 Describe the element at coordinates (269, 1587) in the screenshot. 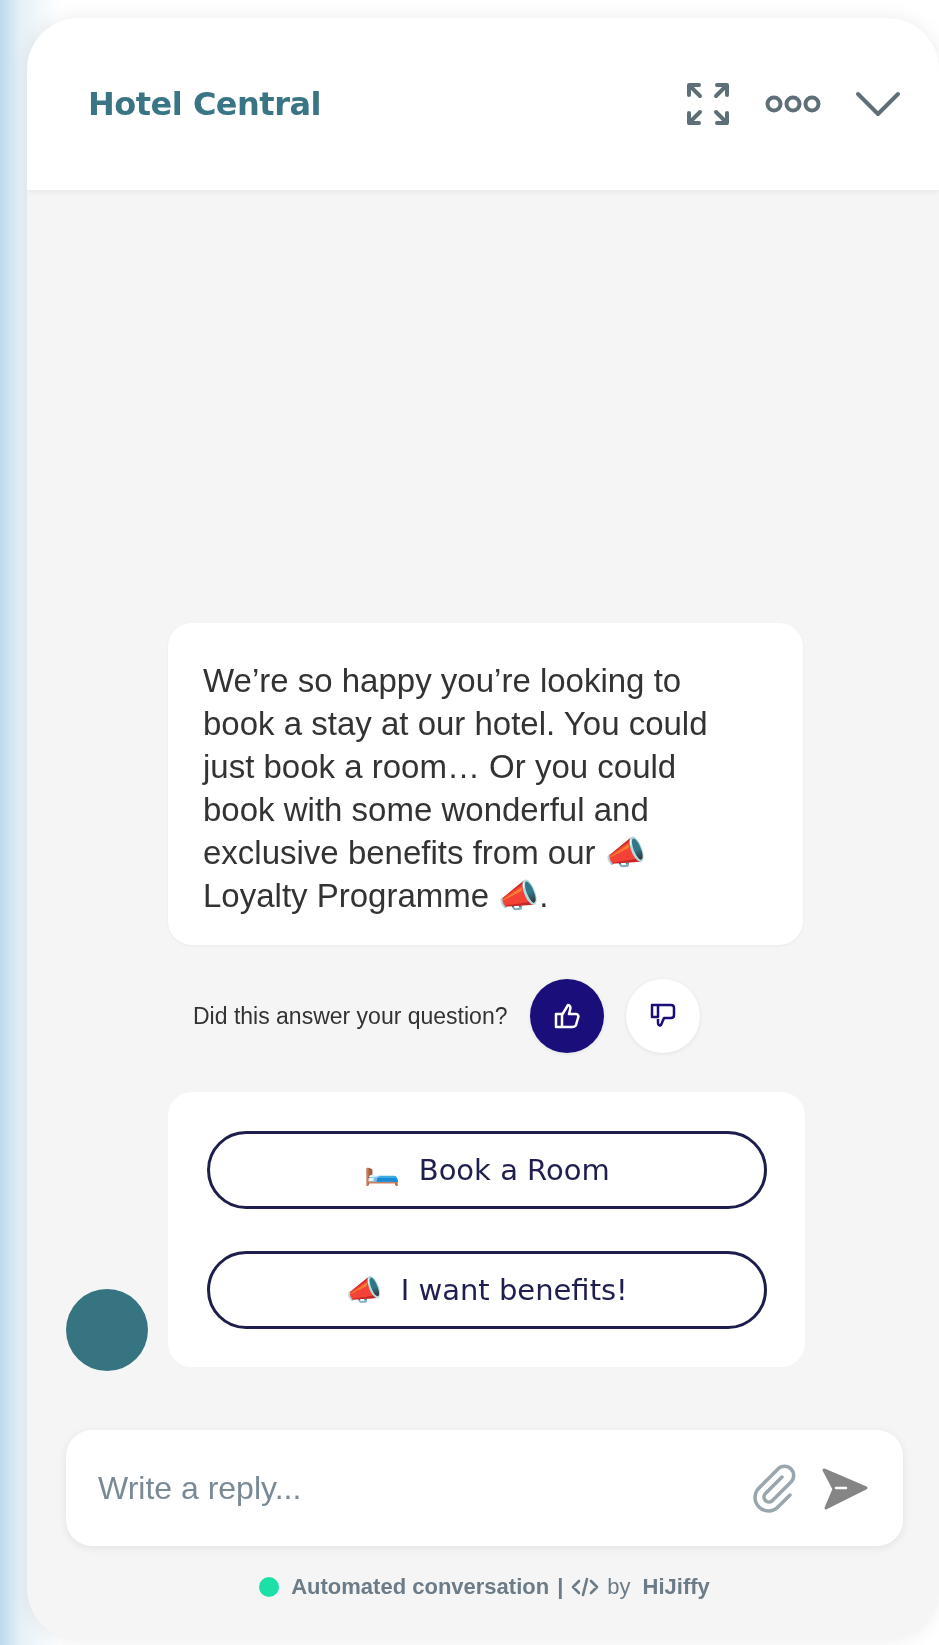

I see `status-dot-icon` at that location.